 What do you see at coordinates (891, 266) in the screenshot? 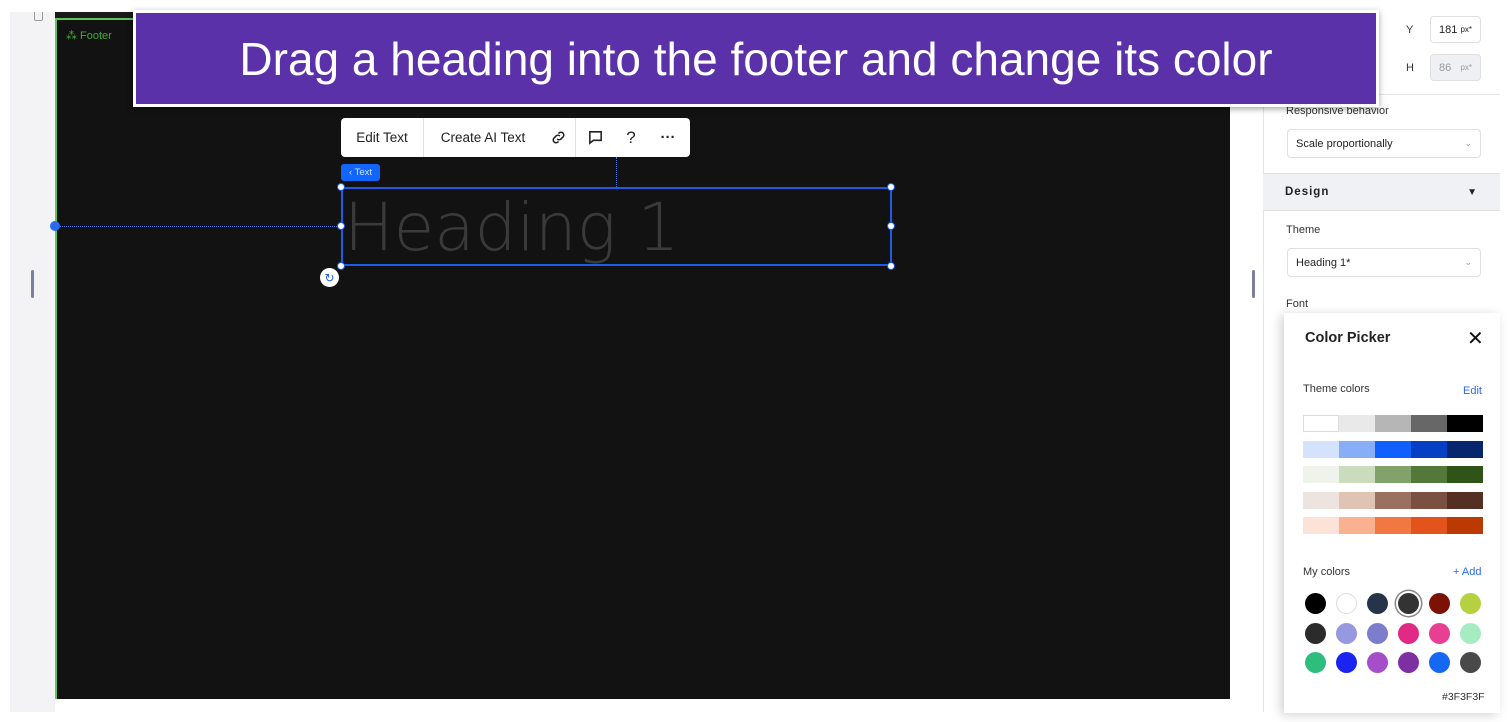
I see `resize-handle-br` at bounding box center [891, 266].